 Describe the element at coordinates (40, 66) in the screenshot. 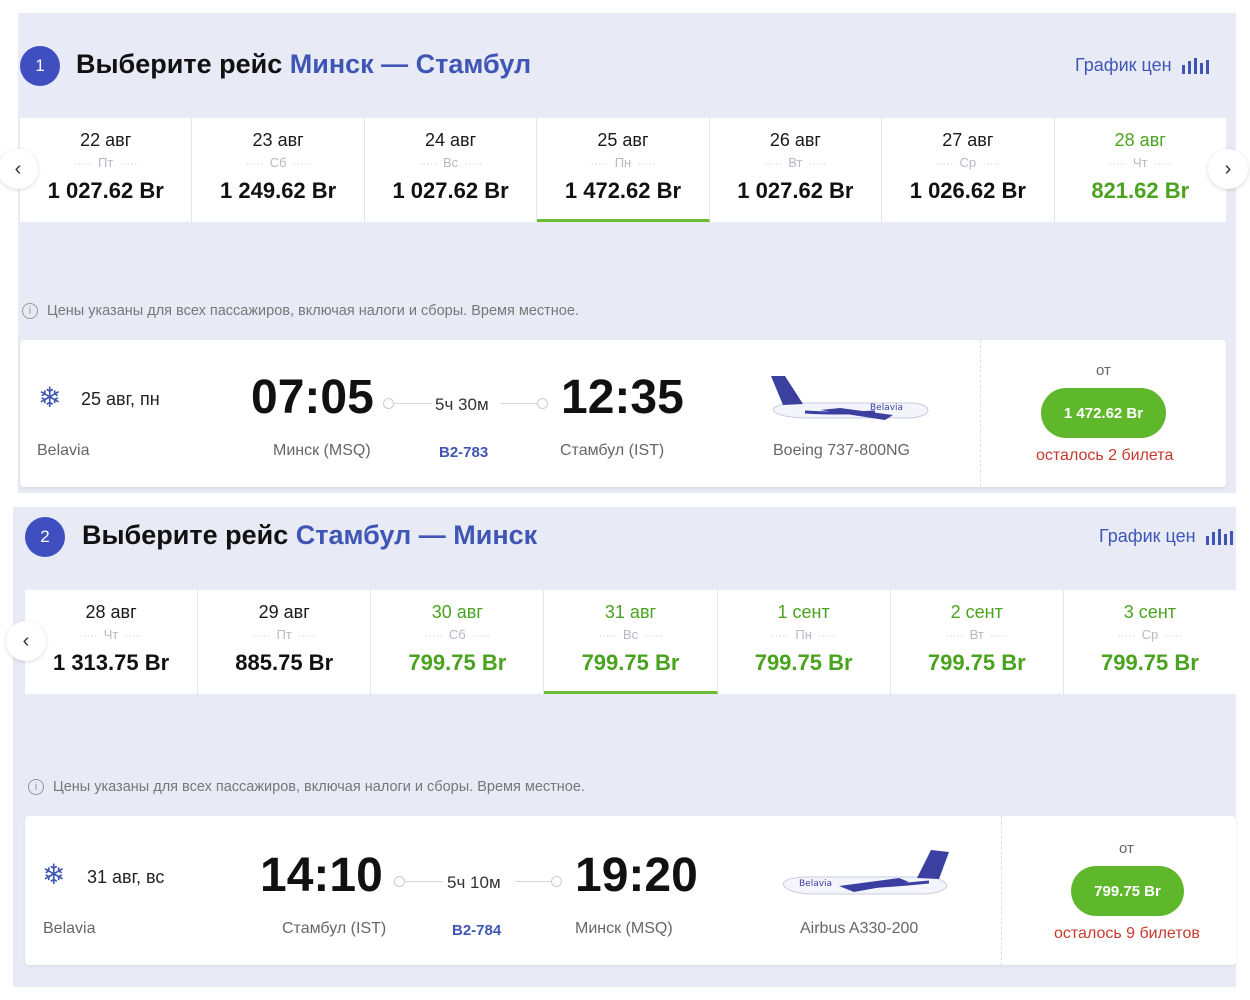

I see `step-number-badge: 1` at that location.